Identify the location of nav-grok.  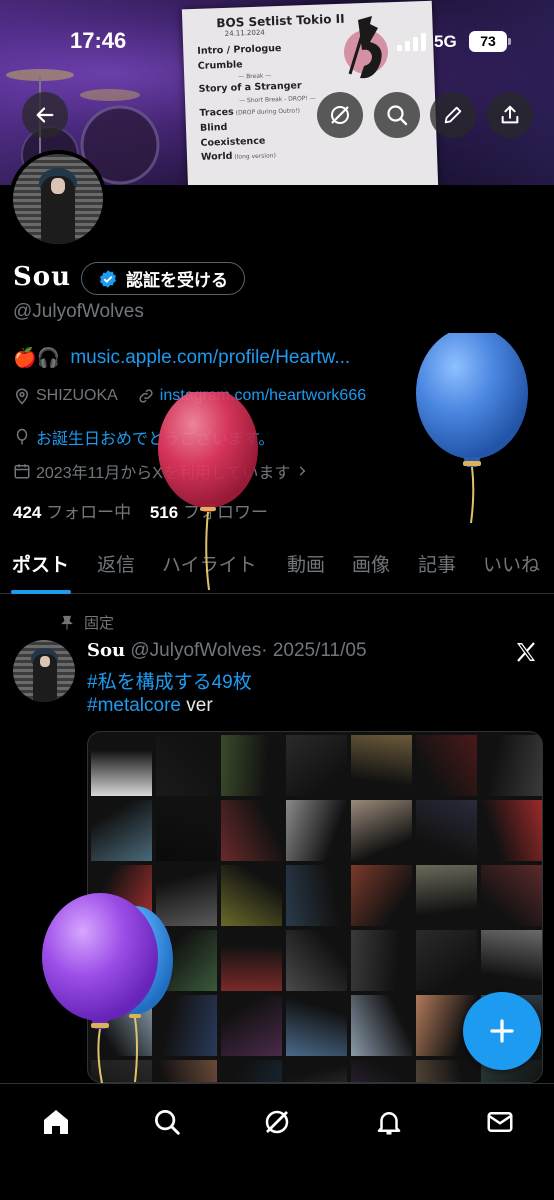
(277, 1122).